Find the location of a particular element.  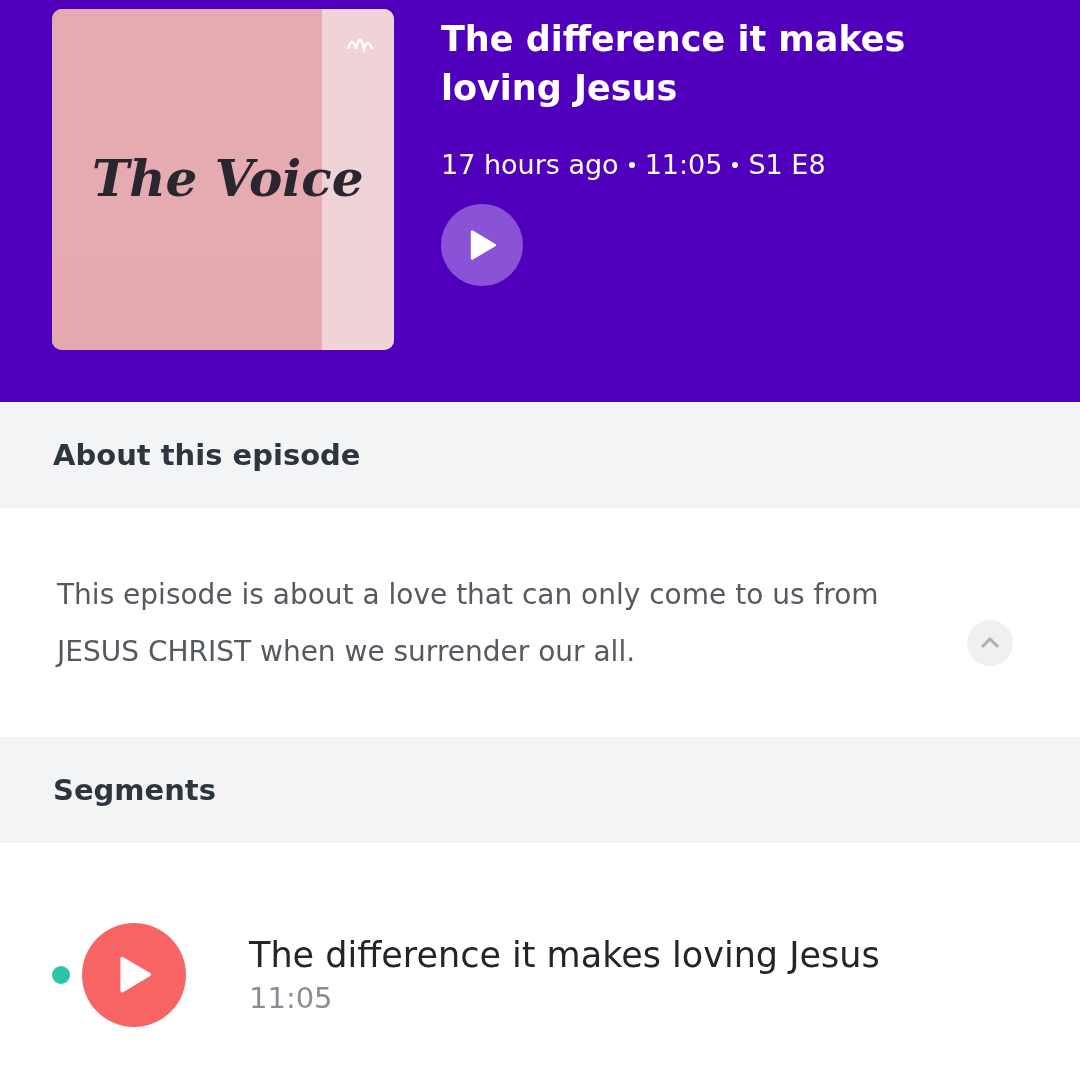

episode-meta: 11:05 is located at coordinates (683, 164).